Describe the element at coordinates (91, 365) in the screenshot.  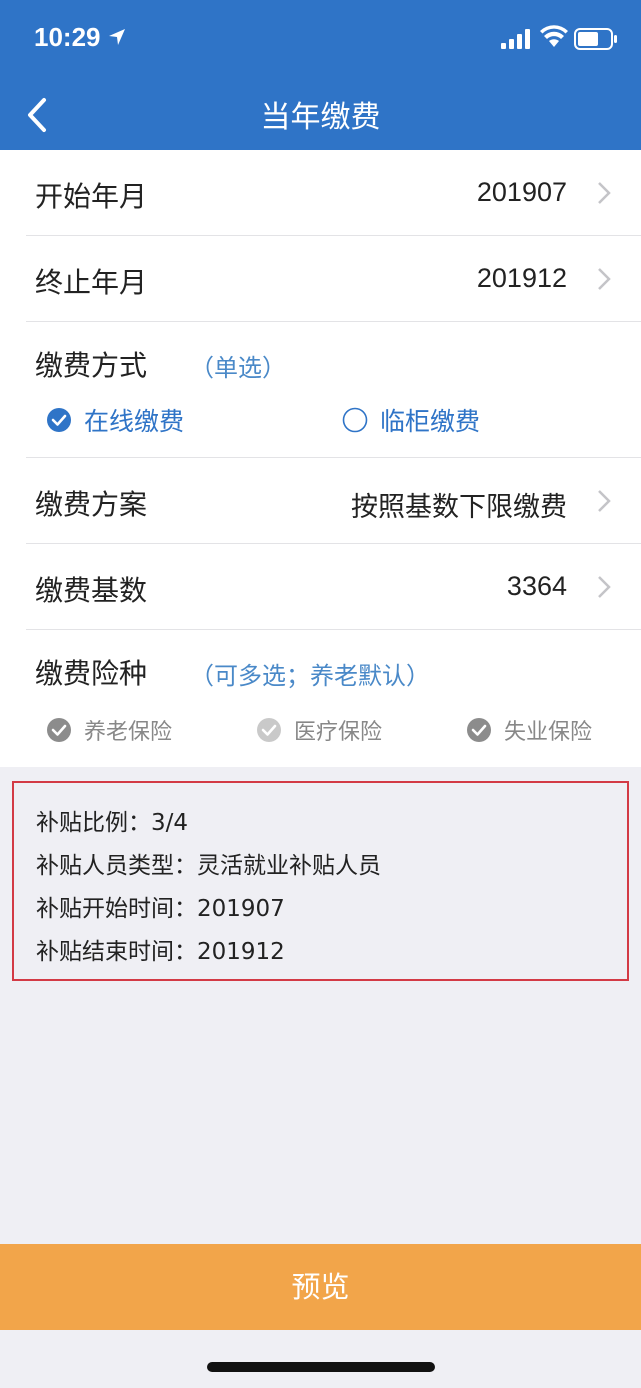
I see `payment-method-label: 缴费方式` at that location.